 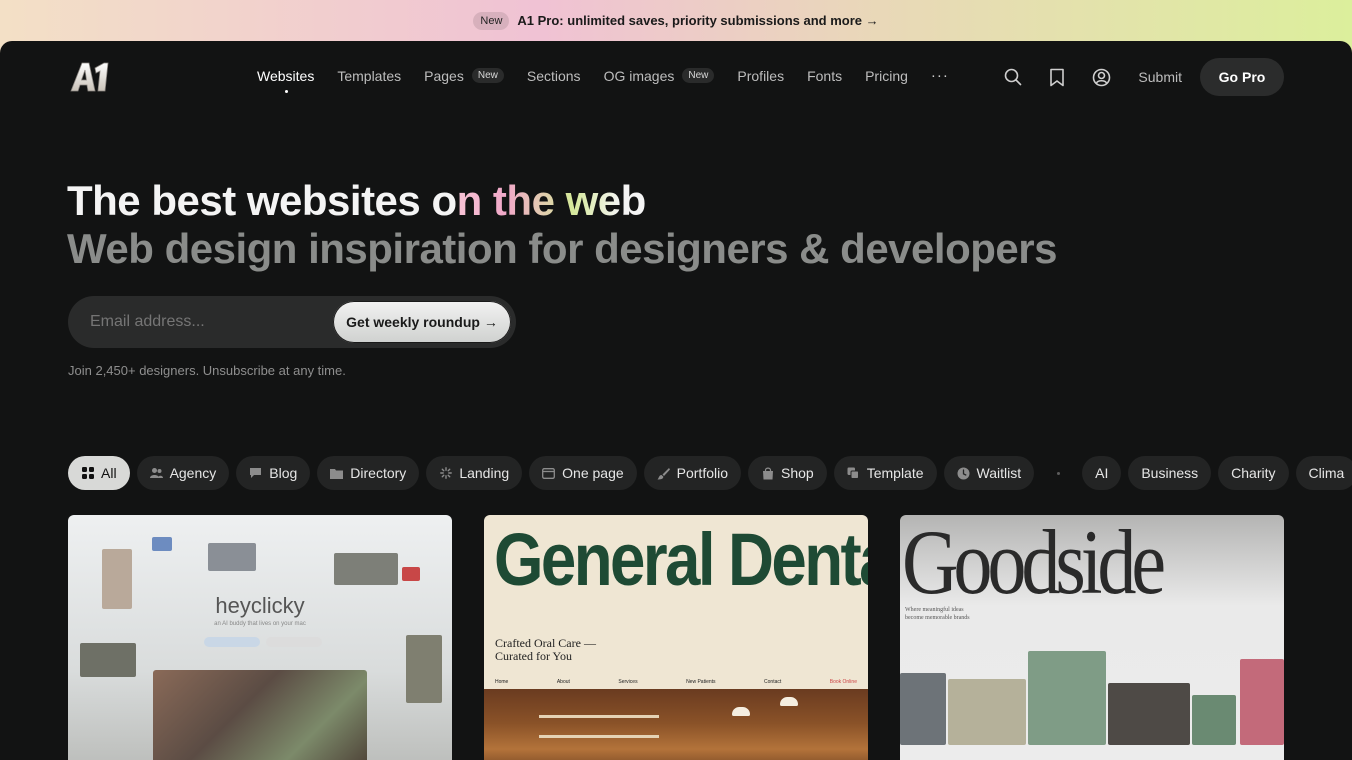 What do you see at coordinates (628, 682) in the screenshot?
I see `card-nav-item: Services` at bounding box center [628, 682].